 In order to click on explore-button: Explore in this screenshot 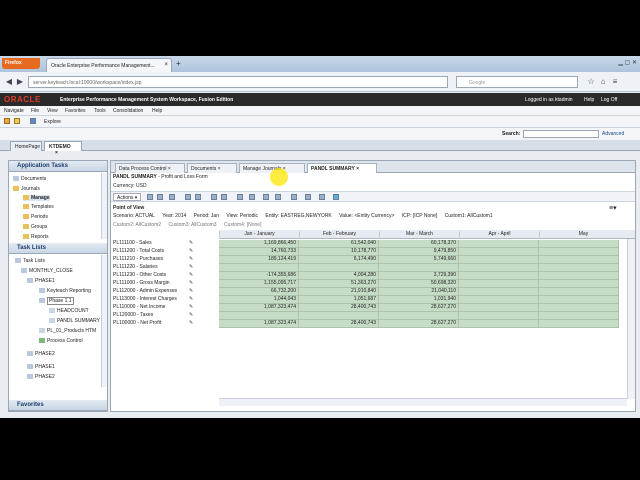, I will do `click(52, 122)`.